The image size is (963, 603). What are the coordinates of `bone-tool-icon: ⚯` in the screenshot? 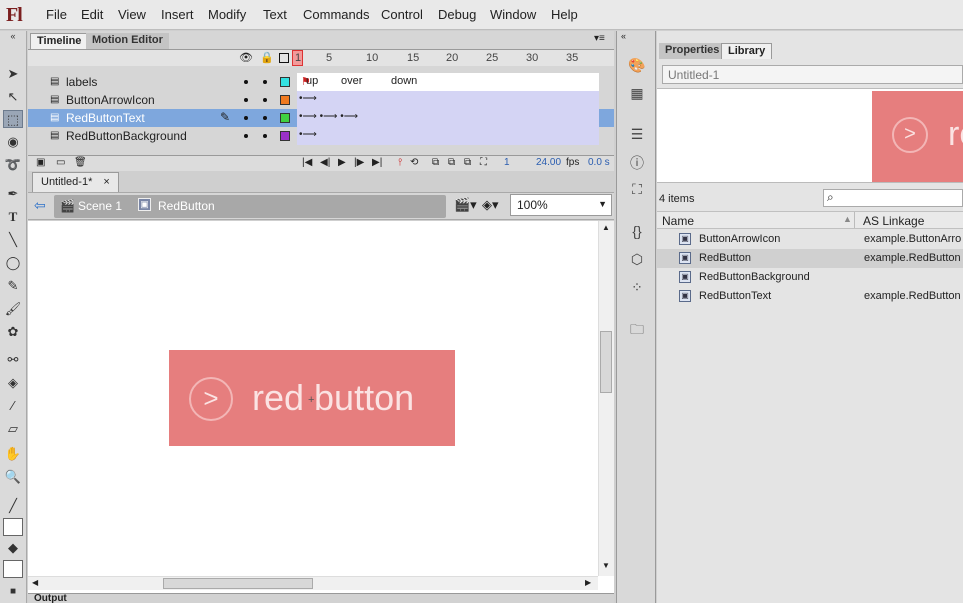 It's located at (13, 360).